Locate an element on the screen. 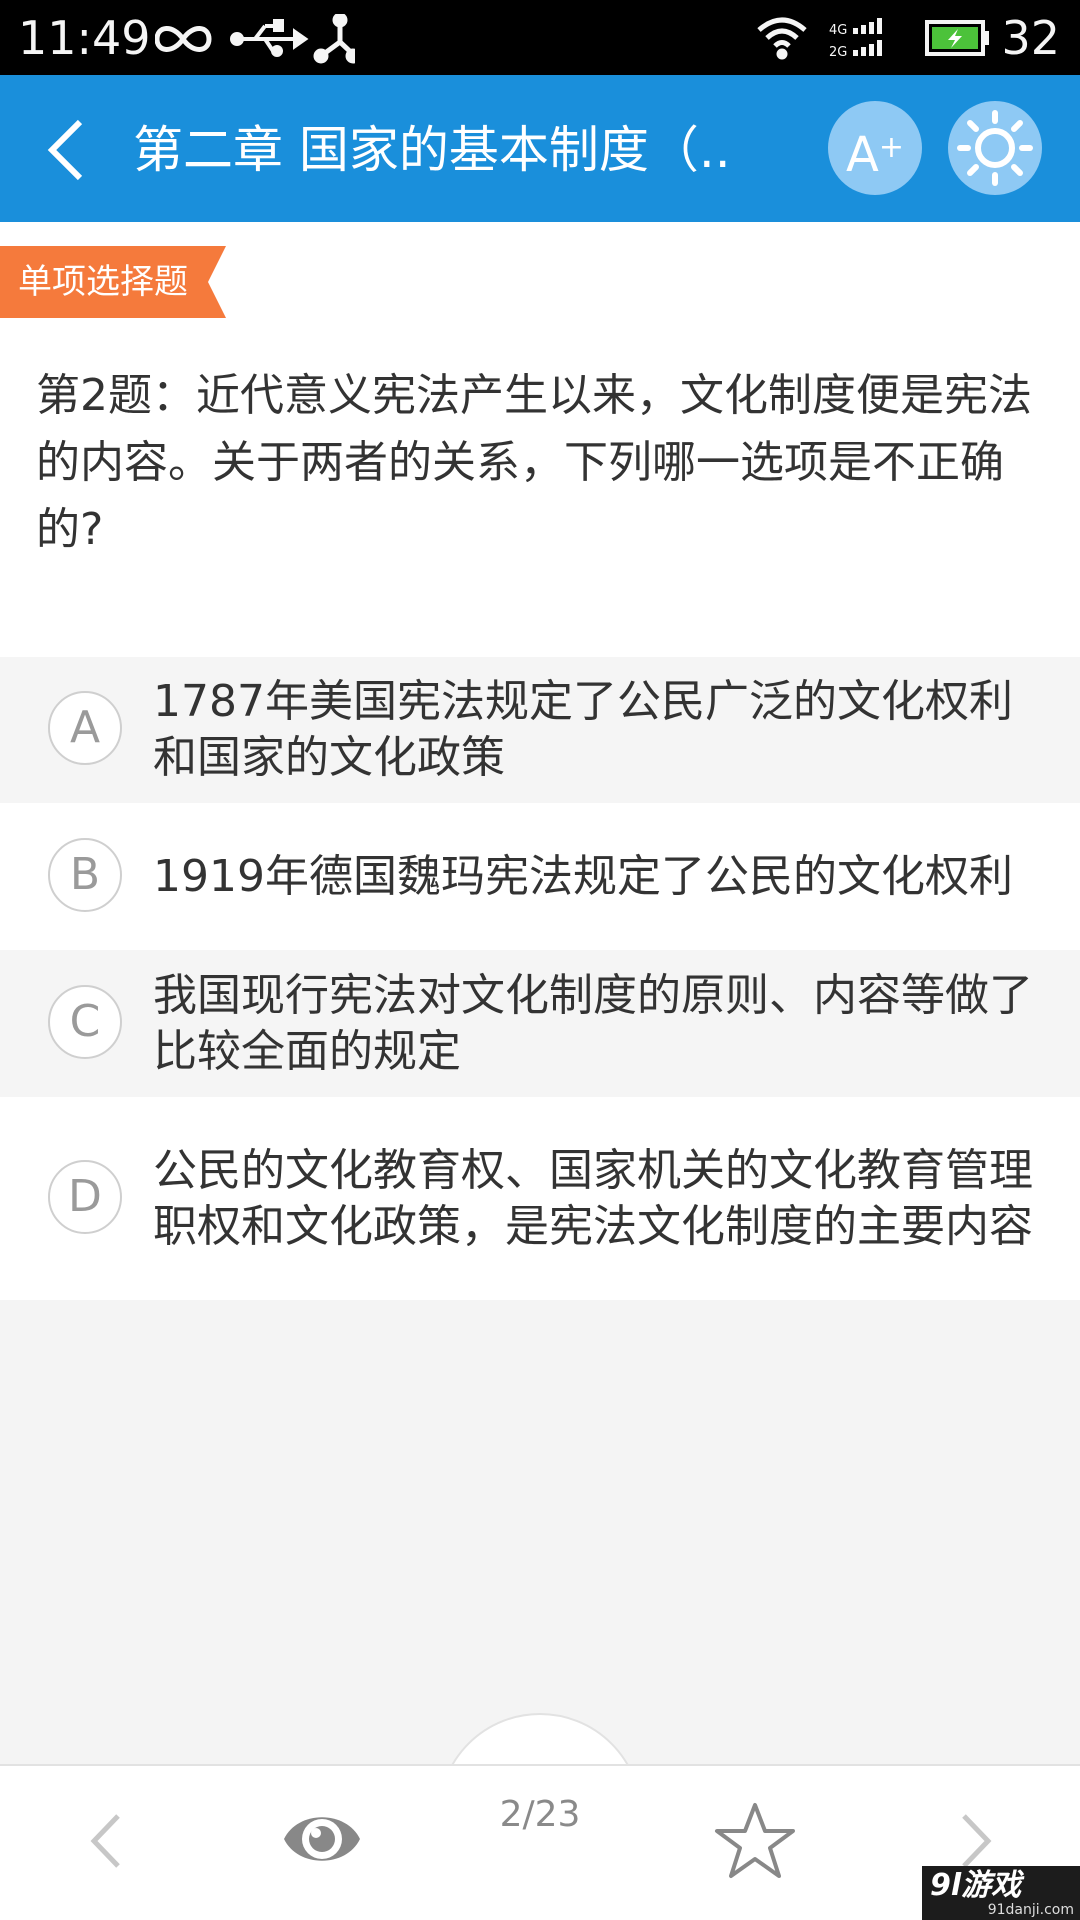 The height and width of the screenshot is (1920, 1080). question-type-tag: 单项选择题 is located at coordinates (113, 282).